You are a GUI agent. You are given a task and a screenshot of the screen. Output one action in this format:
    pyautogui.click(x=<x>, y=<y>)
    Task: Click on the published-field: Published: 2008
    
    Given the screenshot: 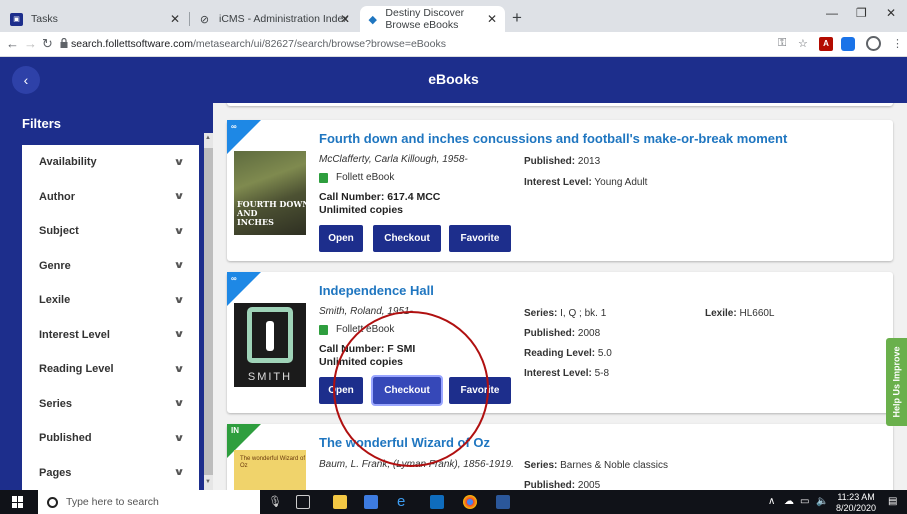 What is the action you would take?
    pyautogui.click(x=562, y=333)
    